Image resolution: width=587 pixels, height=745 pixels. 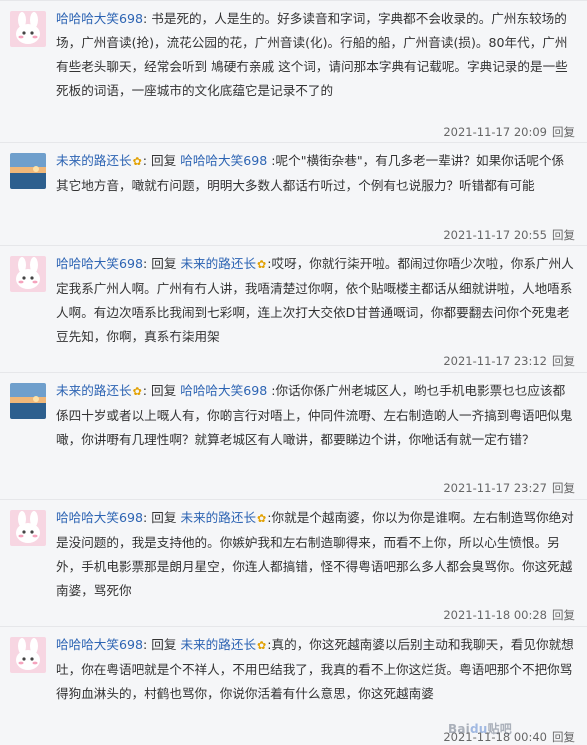 What do you see at coordinates (495, 488) in the screenshot?
I see `timestamp: 2021-11-17 23:27` at bounding box center [495, 488].